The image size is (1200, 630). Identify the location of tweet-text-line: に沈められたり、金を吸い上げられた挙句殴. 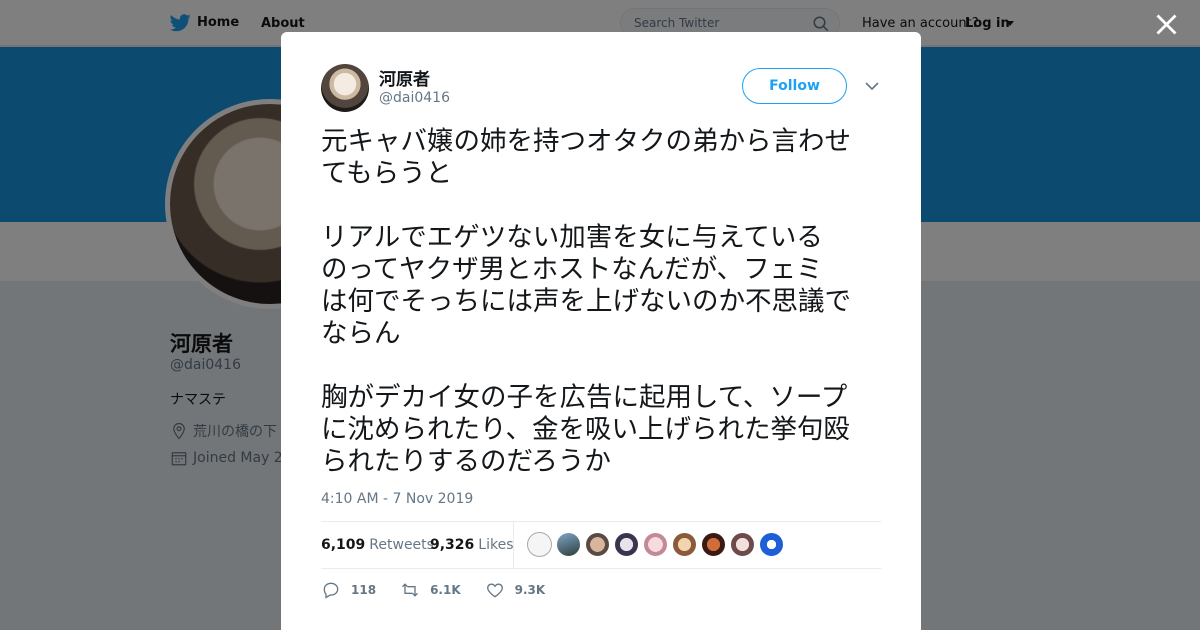
(585, 429).